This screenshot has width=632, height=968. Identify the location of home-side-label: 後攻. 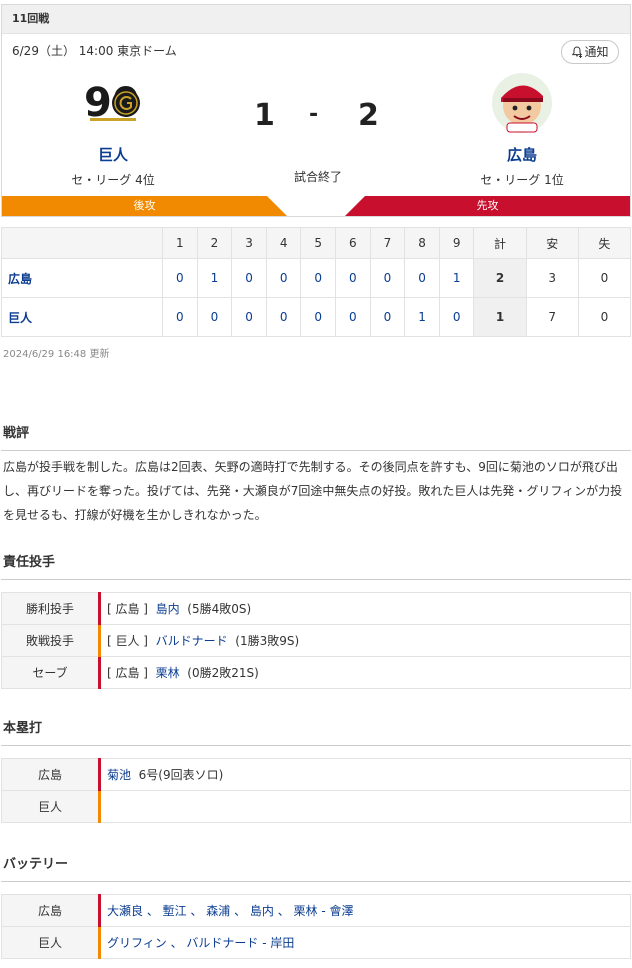
(144, 206).